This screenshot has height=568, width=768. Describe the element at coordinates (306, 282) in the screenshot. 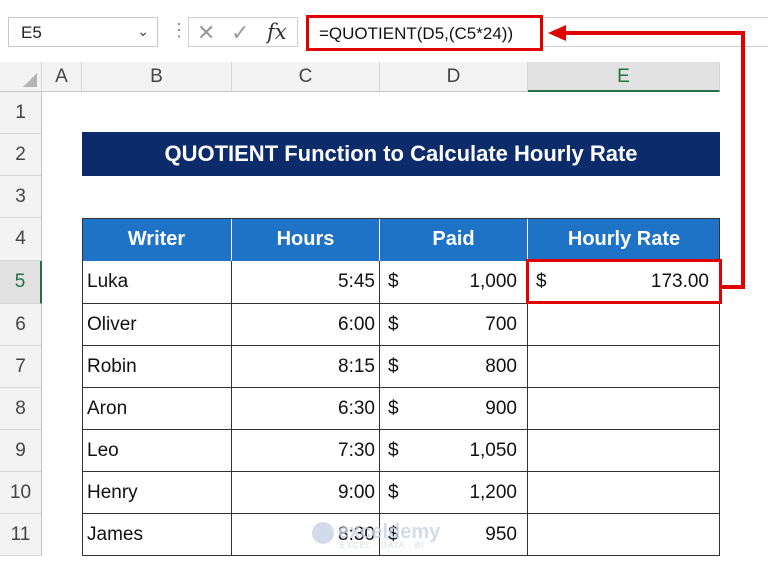

I see `cell-hours: 5:45` at that location.